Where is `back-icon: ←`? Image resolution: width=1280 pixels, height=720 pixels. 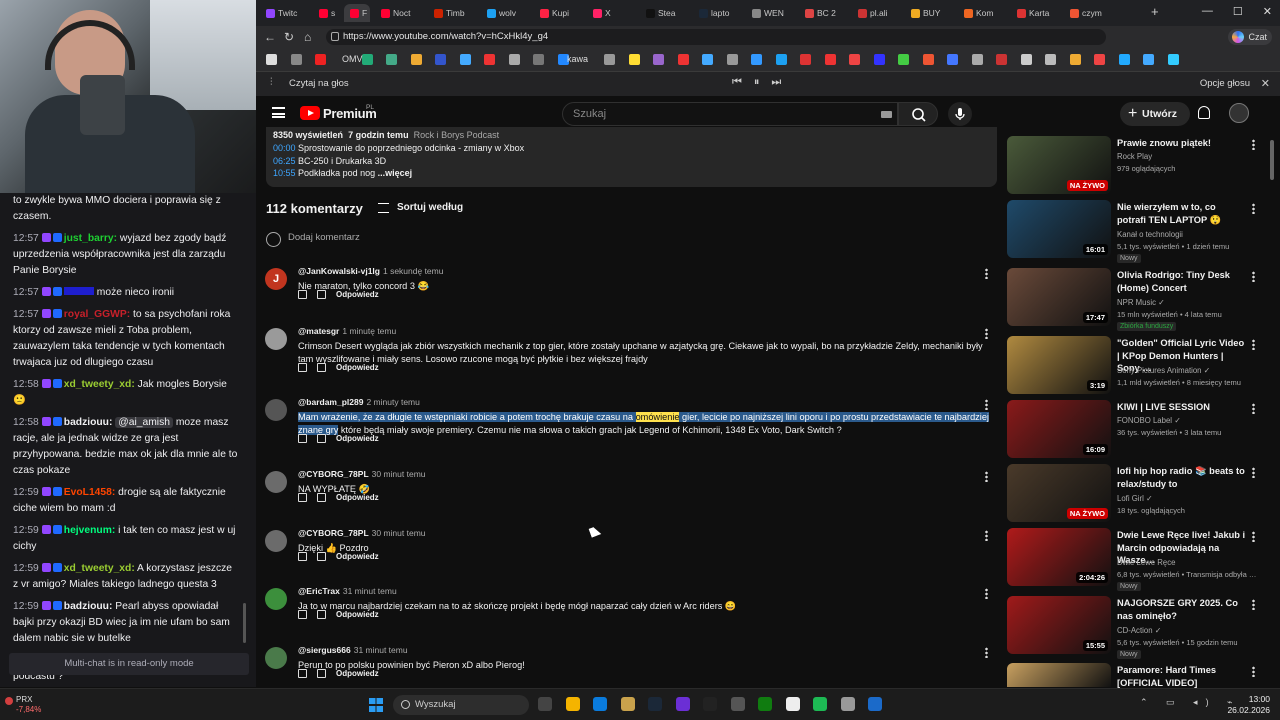
back-icon: ← is located at coordinates (270, 37).